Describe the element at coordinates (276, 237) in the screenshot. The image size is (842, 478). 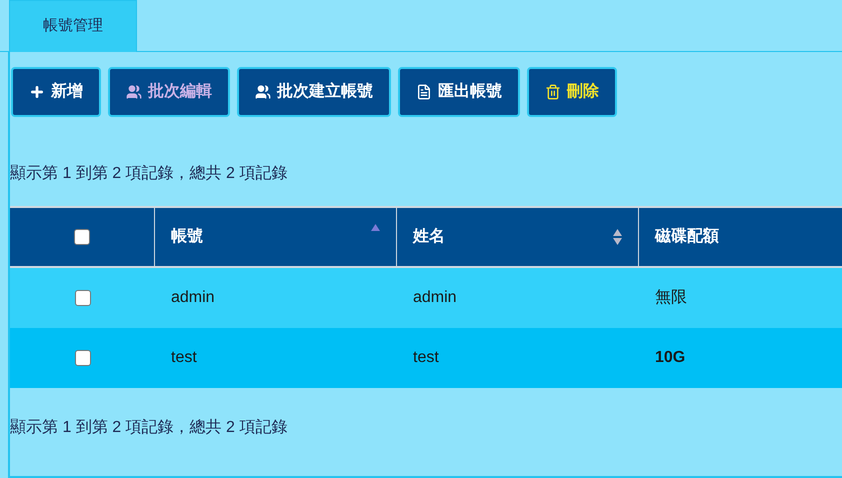
I see `column-header: 帳號` at that location.